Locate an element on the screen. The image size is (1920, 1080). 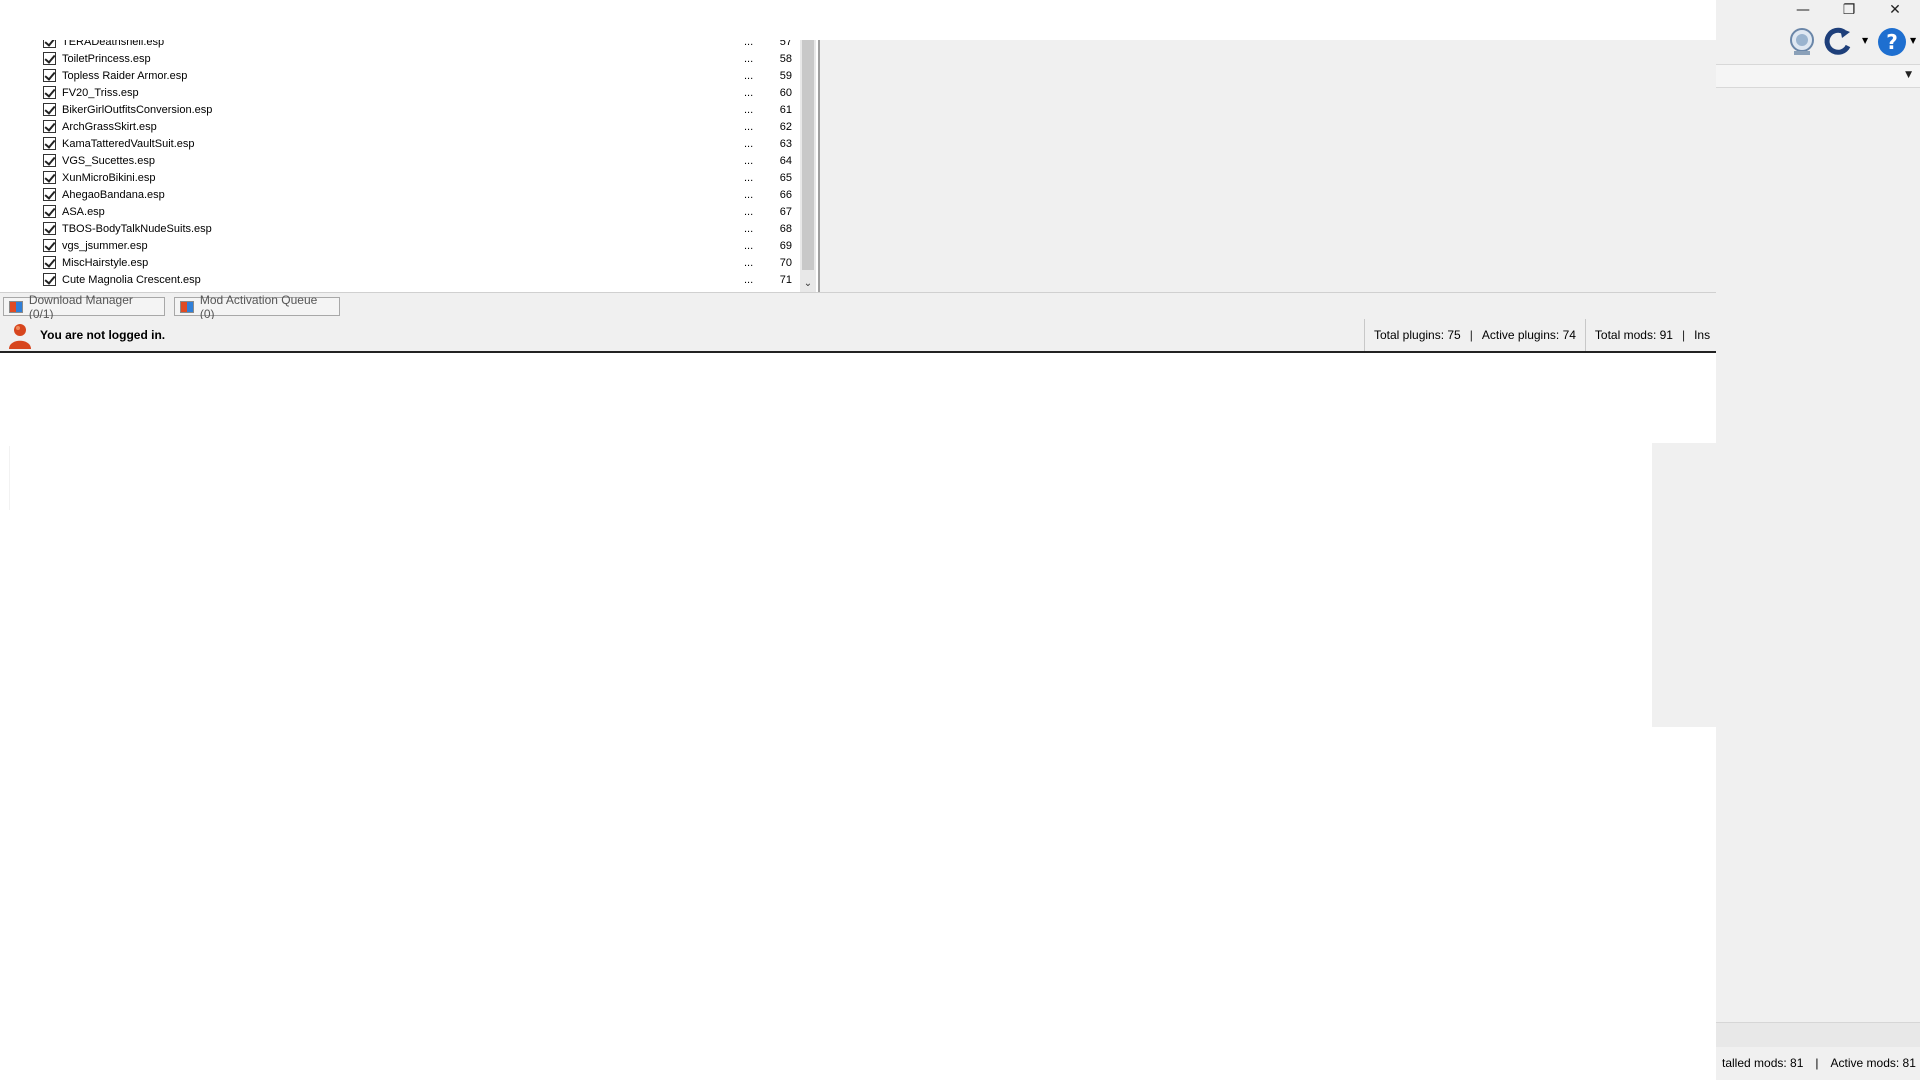
plugin-name: TERADeathshell.esp is located at coordinates (113, 44).